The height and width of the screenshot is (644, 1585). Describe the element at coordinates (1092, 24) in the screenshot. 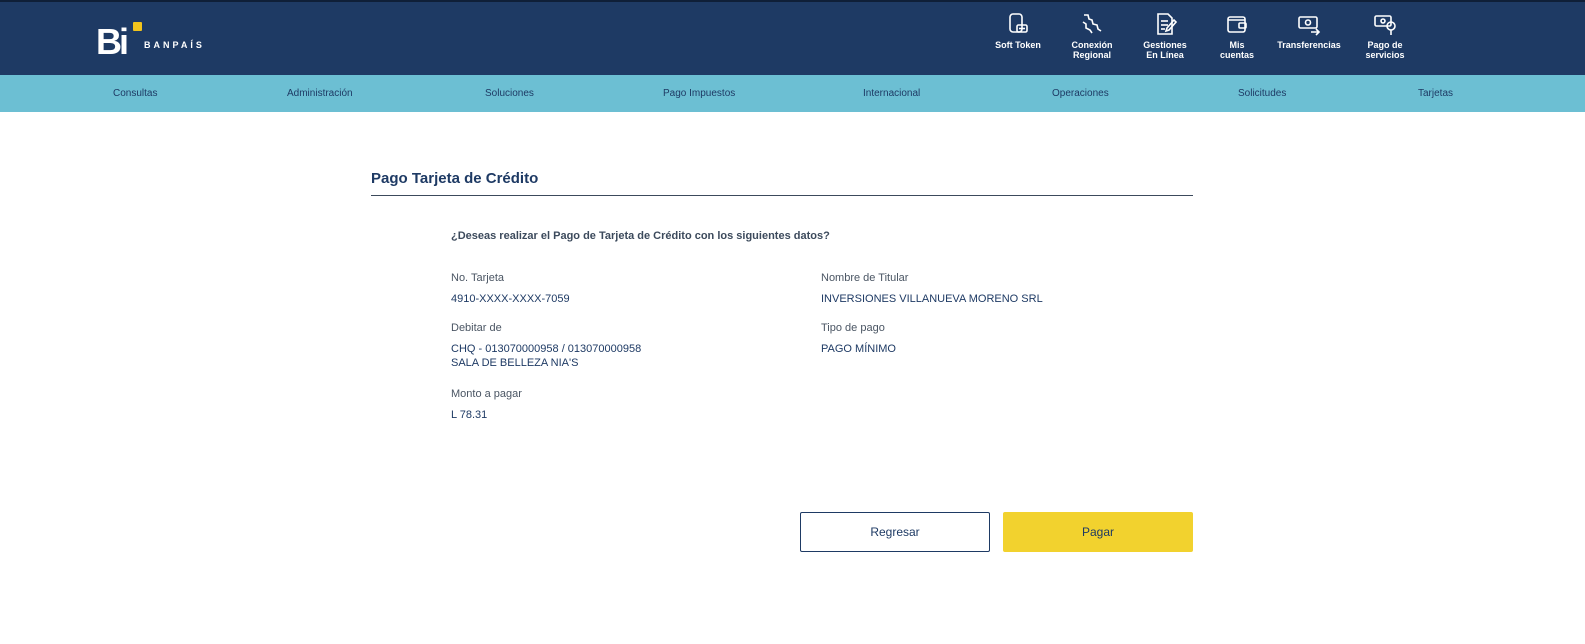

I see `regional-connection-icon` at that location.